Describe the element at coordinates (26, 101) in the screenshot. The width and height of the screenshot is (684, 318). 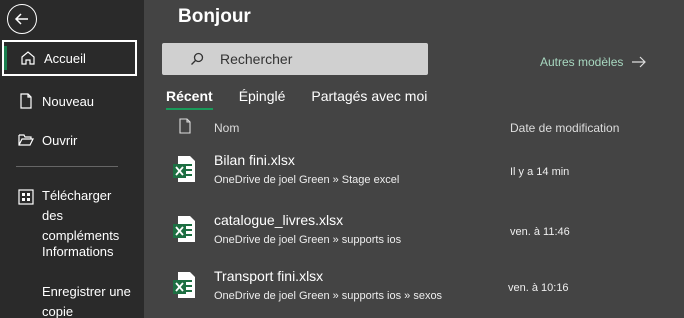
I see `new-document-icon` at that location.